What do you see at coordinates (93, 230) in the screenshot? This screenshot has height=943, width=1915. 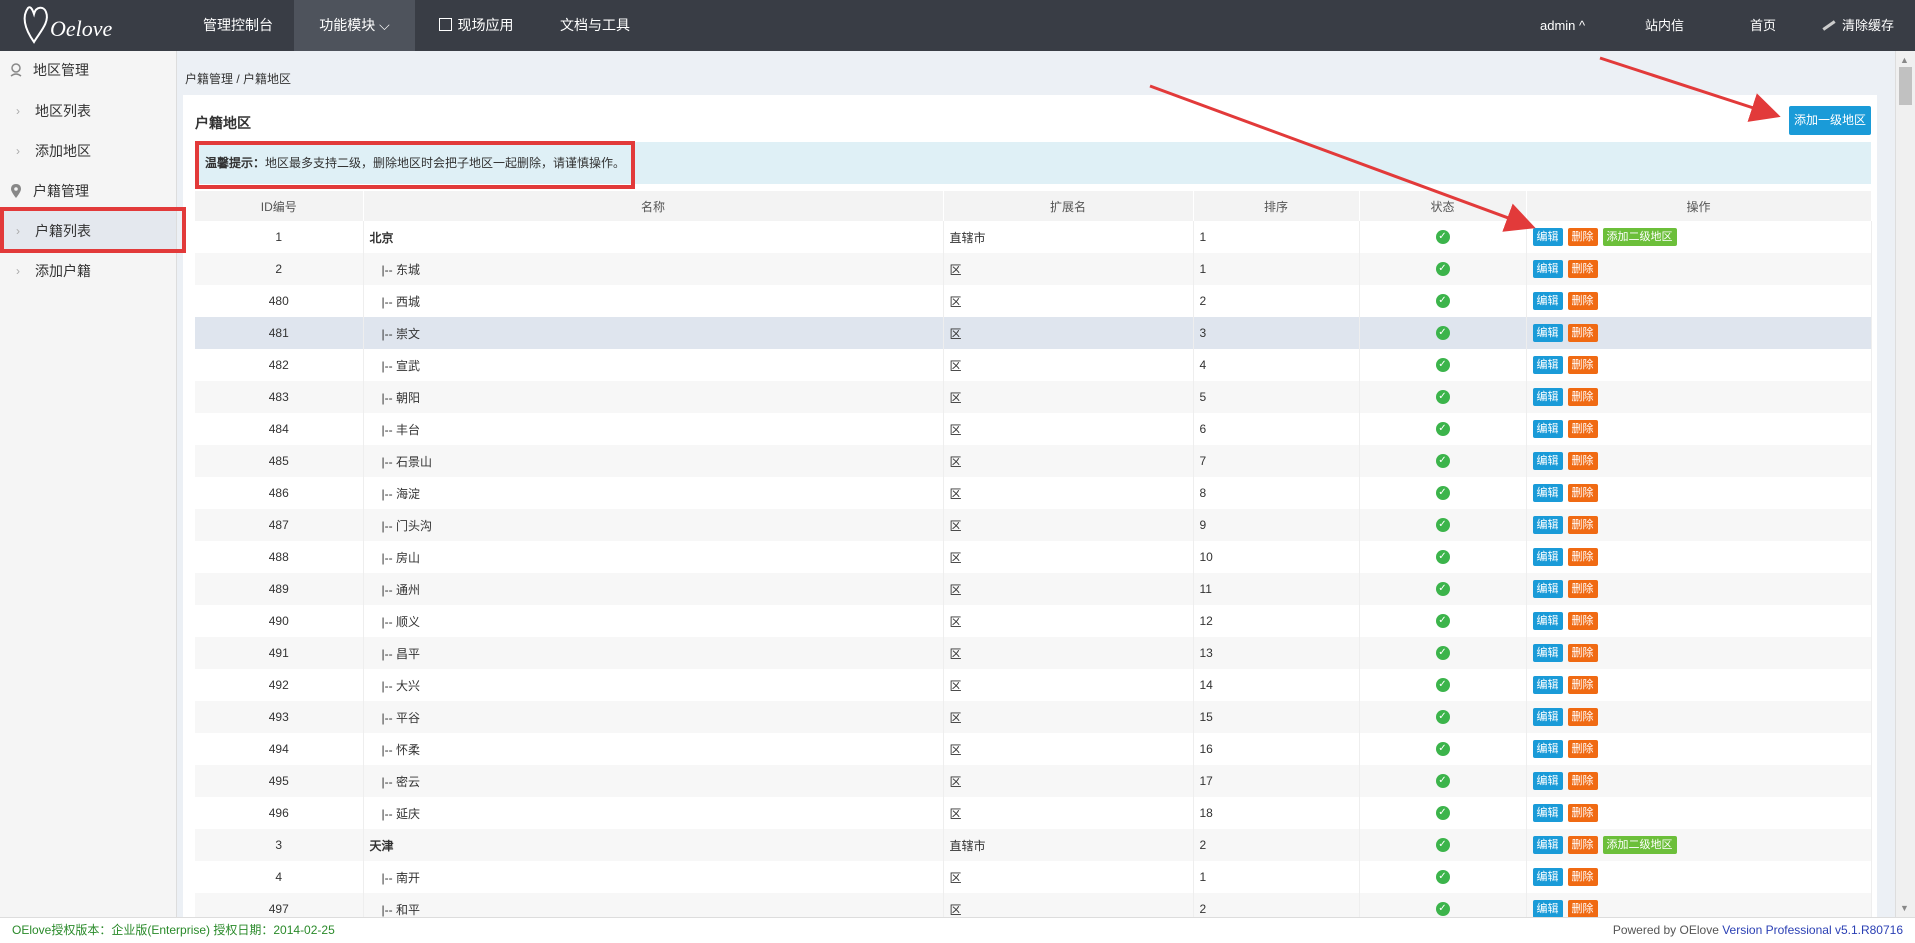 I see `annotation-box-sidebar` at bounding box center [93, 230].